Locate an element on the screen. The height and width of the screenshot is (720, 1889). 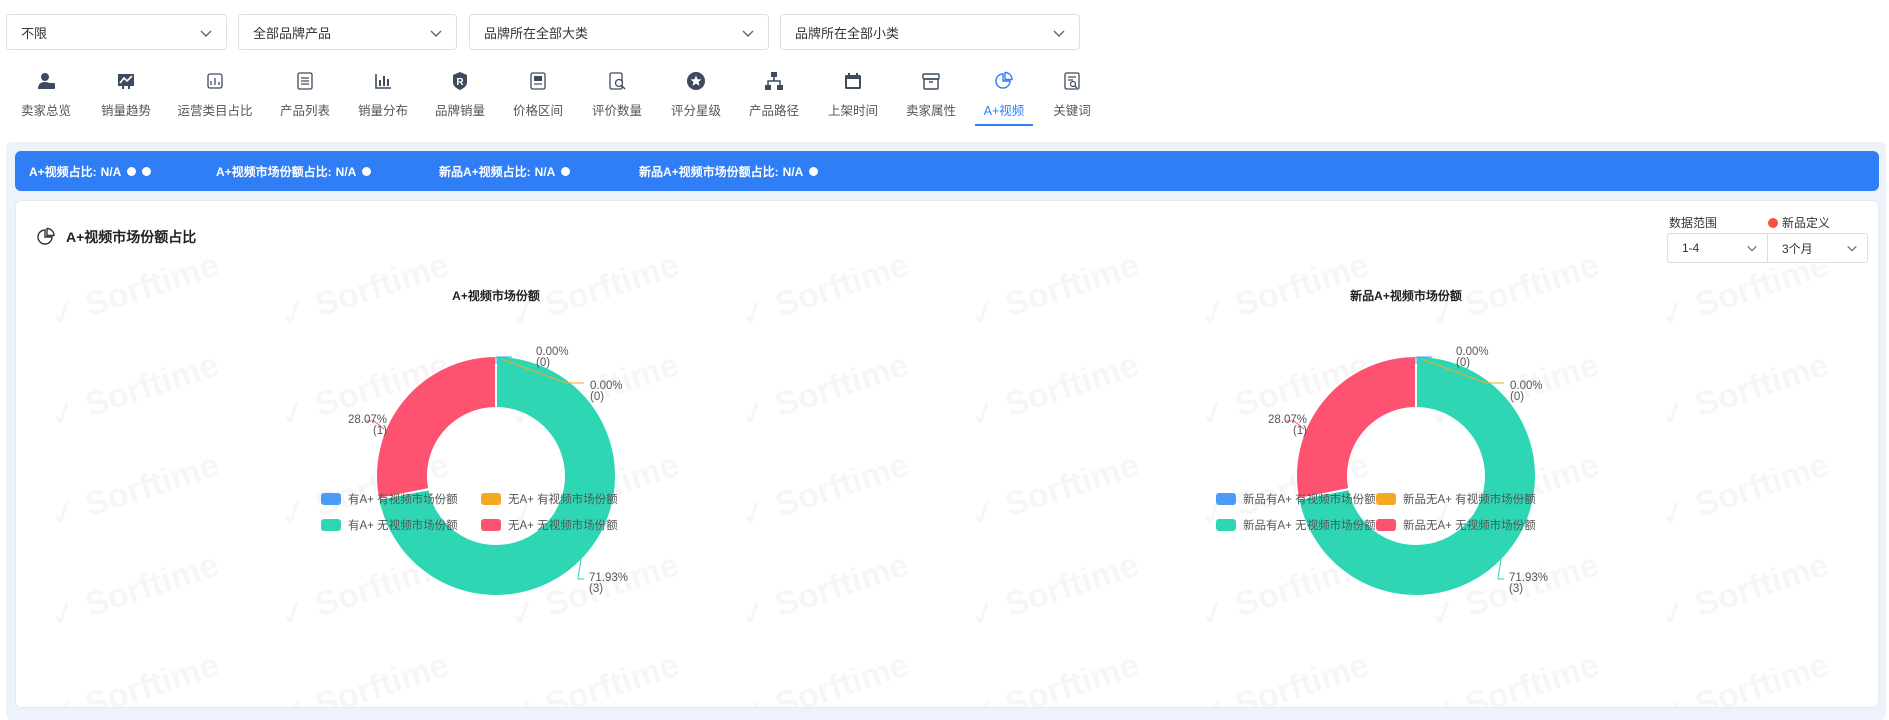
legend-label: 新品有A+ 有视频市场份额 is located at coordinates (1309, 500).